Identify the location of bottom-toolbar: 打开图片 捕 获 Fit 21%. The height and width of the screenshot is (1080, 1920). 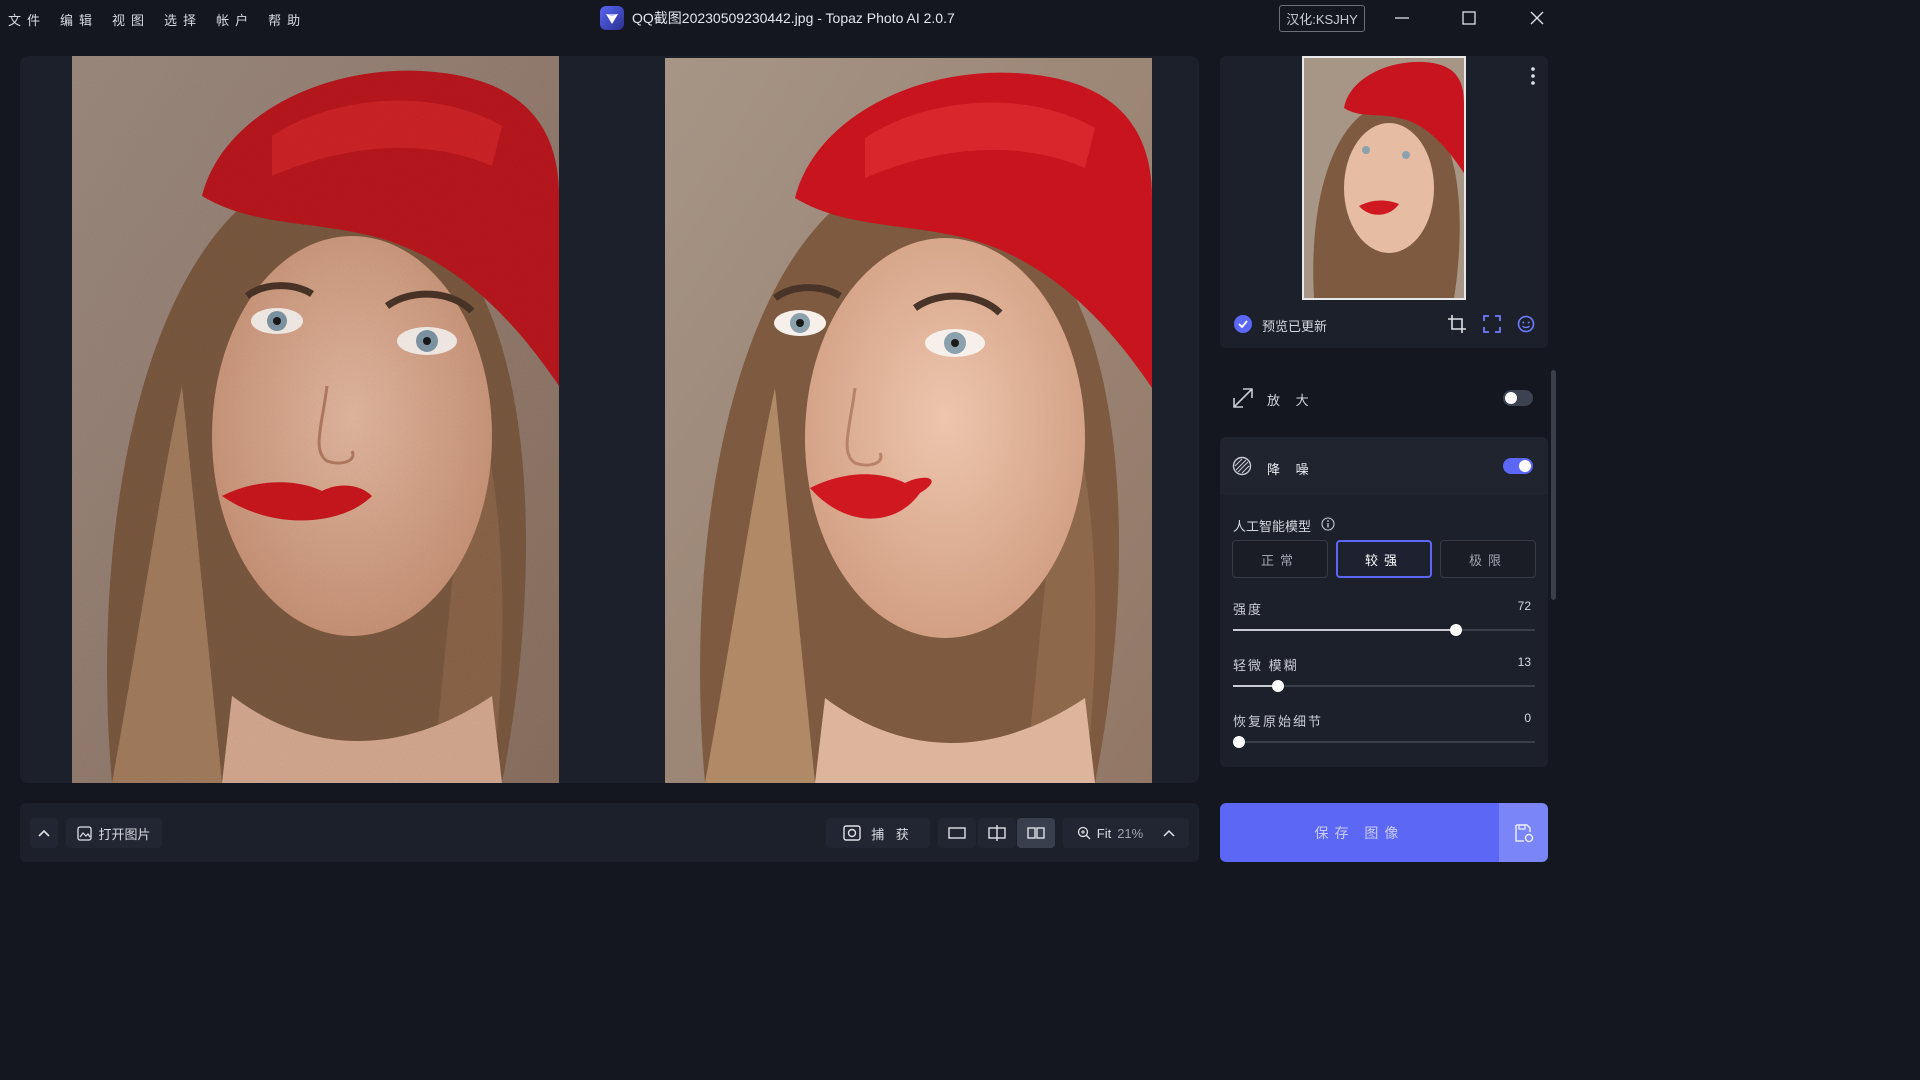
(609, 832).